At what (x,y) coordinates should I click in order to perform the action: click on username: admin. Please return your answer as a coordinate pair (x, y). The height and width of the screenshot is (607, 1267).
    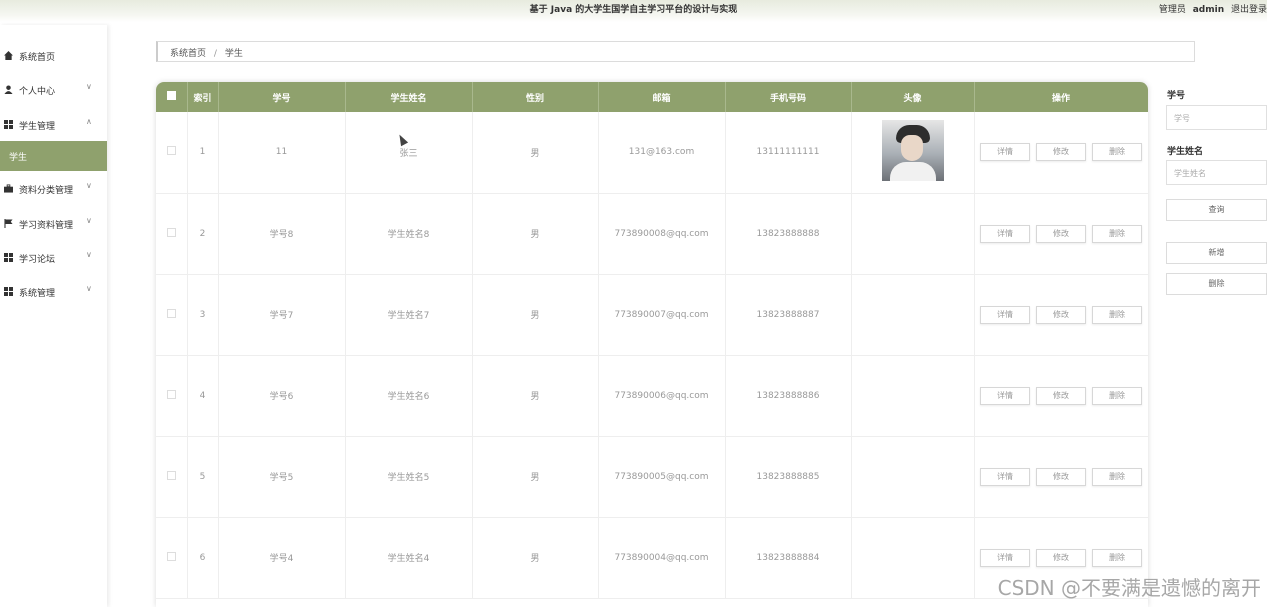
    Looking at the image, I should click on (1208, 10).